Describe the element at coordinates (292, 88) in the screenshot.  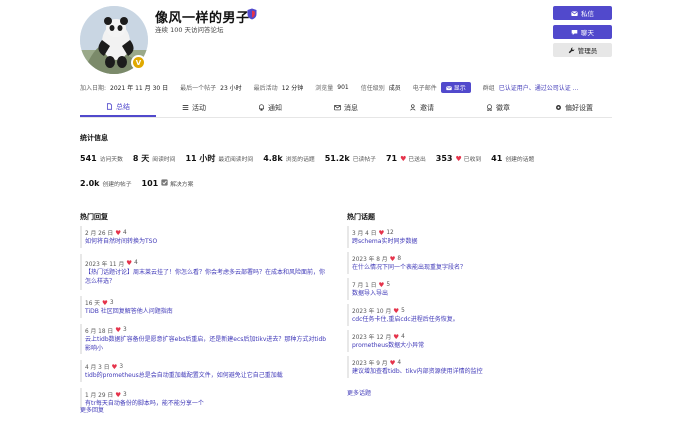
I see `last-active-value: 12 分钟` at that location.